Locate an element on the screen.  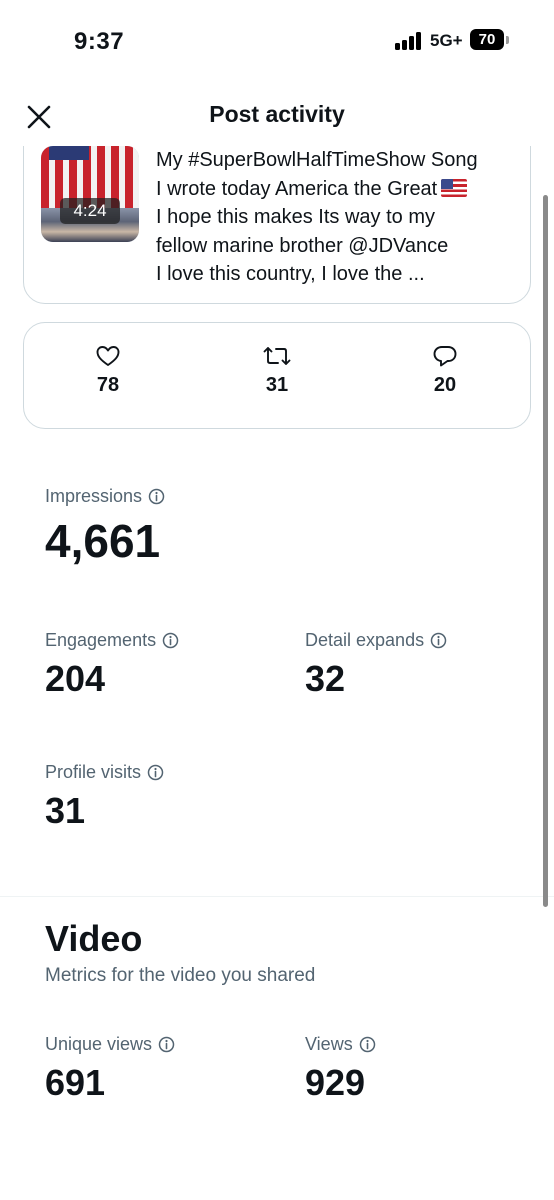
engagements-label: Engagements is located at coordinates (112, 642).